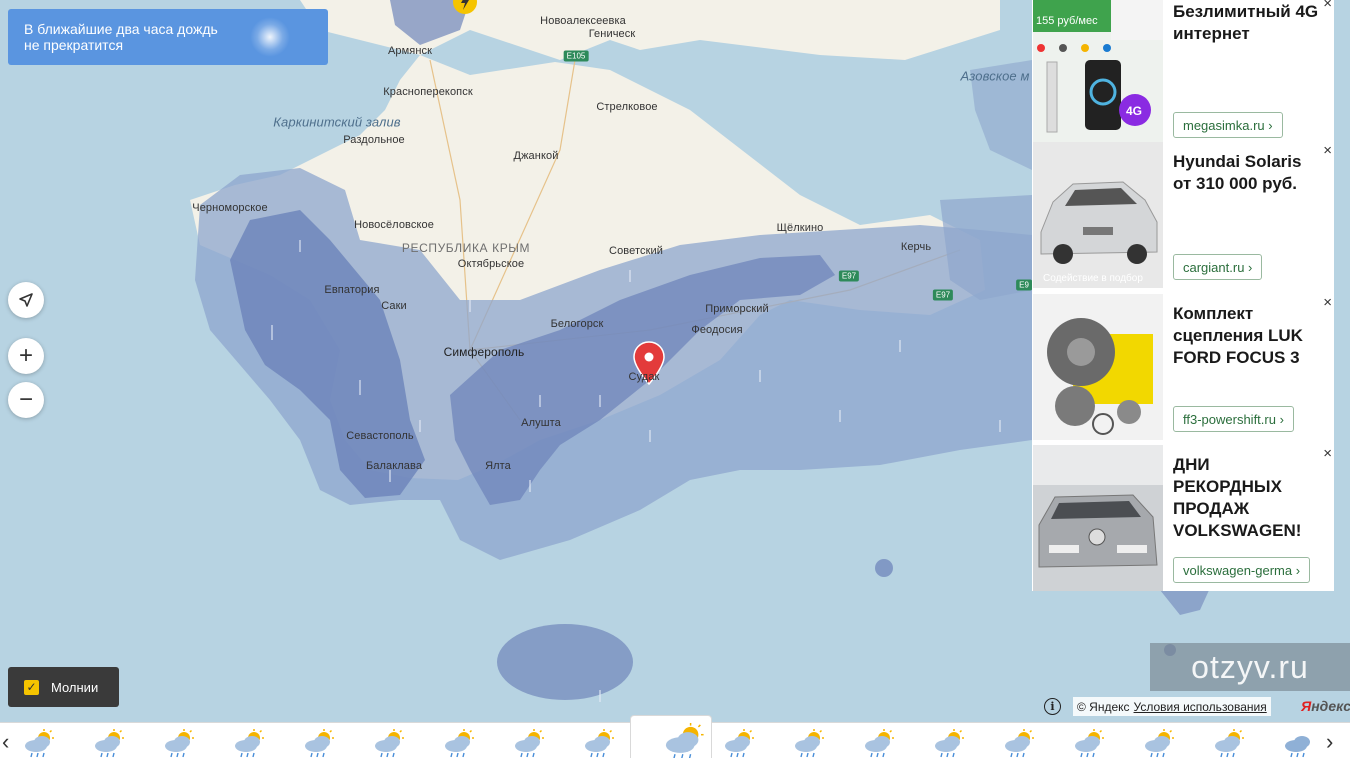 This screenshot has width=1350, height=758. Describe the element at coordinates (1248, 336) in the screenshot. I see `ad-title: Комплект сцепления LUK FORD FOCUS 3` at that location.